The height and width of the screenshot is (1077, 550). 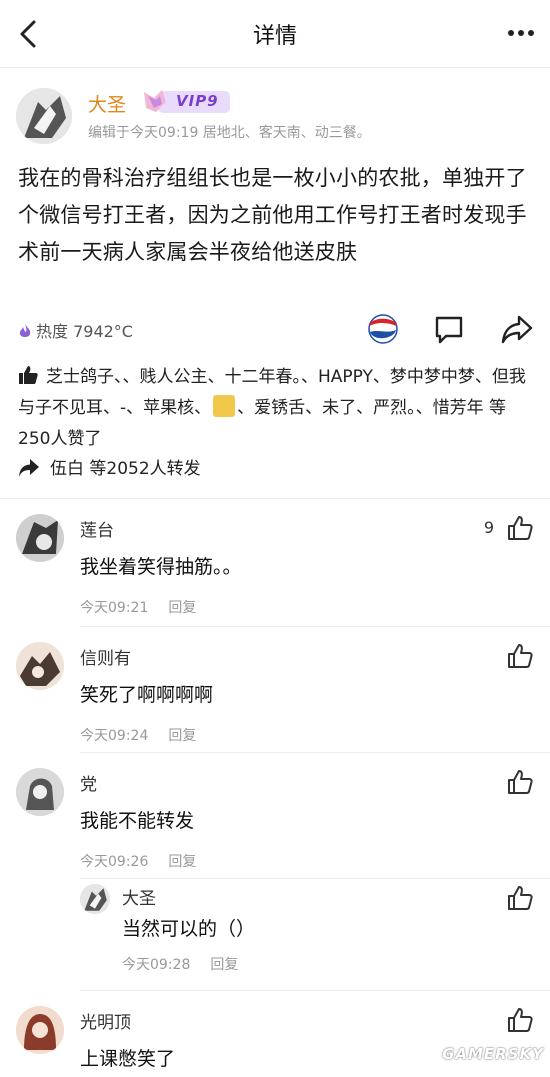 What do you see at coordinates (197, 101) in the screenshot?
I see `vip-badge-label: VIP9` at bounding box center [197, 101].